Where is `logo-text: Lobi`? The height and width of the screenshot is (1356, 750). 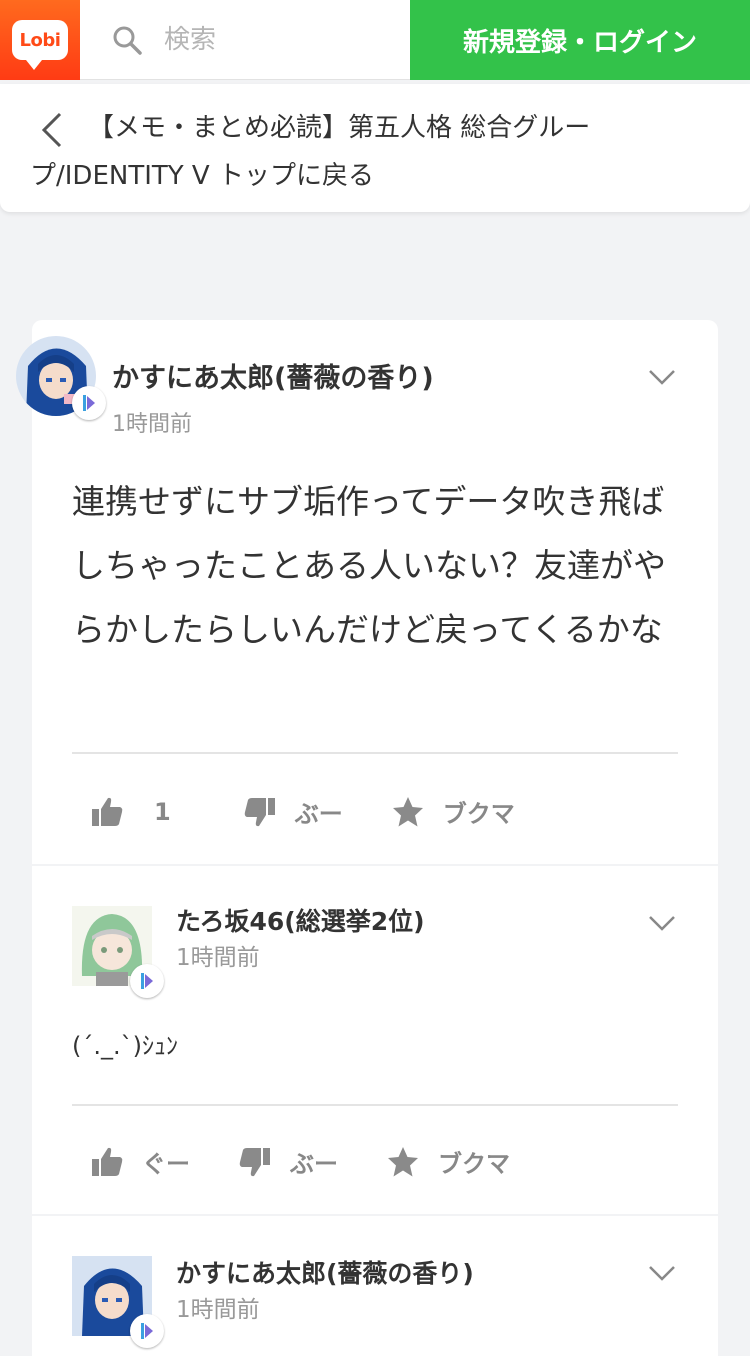 logo-text: Lobi is located at coordinates (40, 45).